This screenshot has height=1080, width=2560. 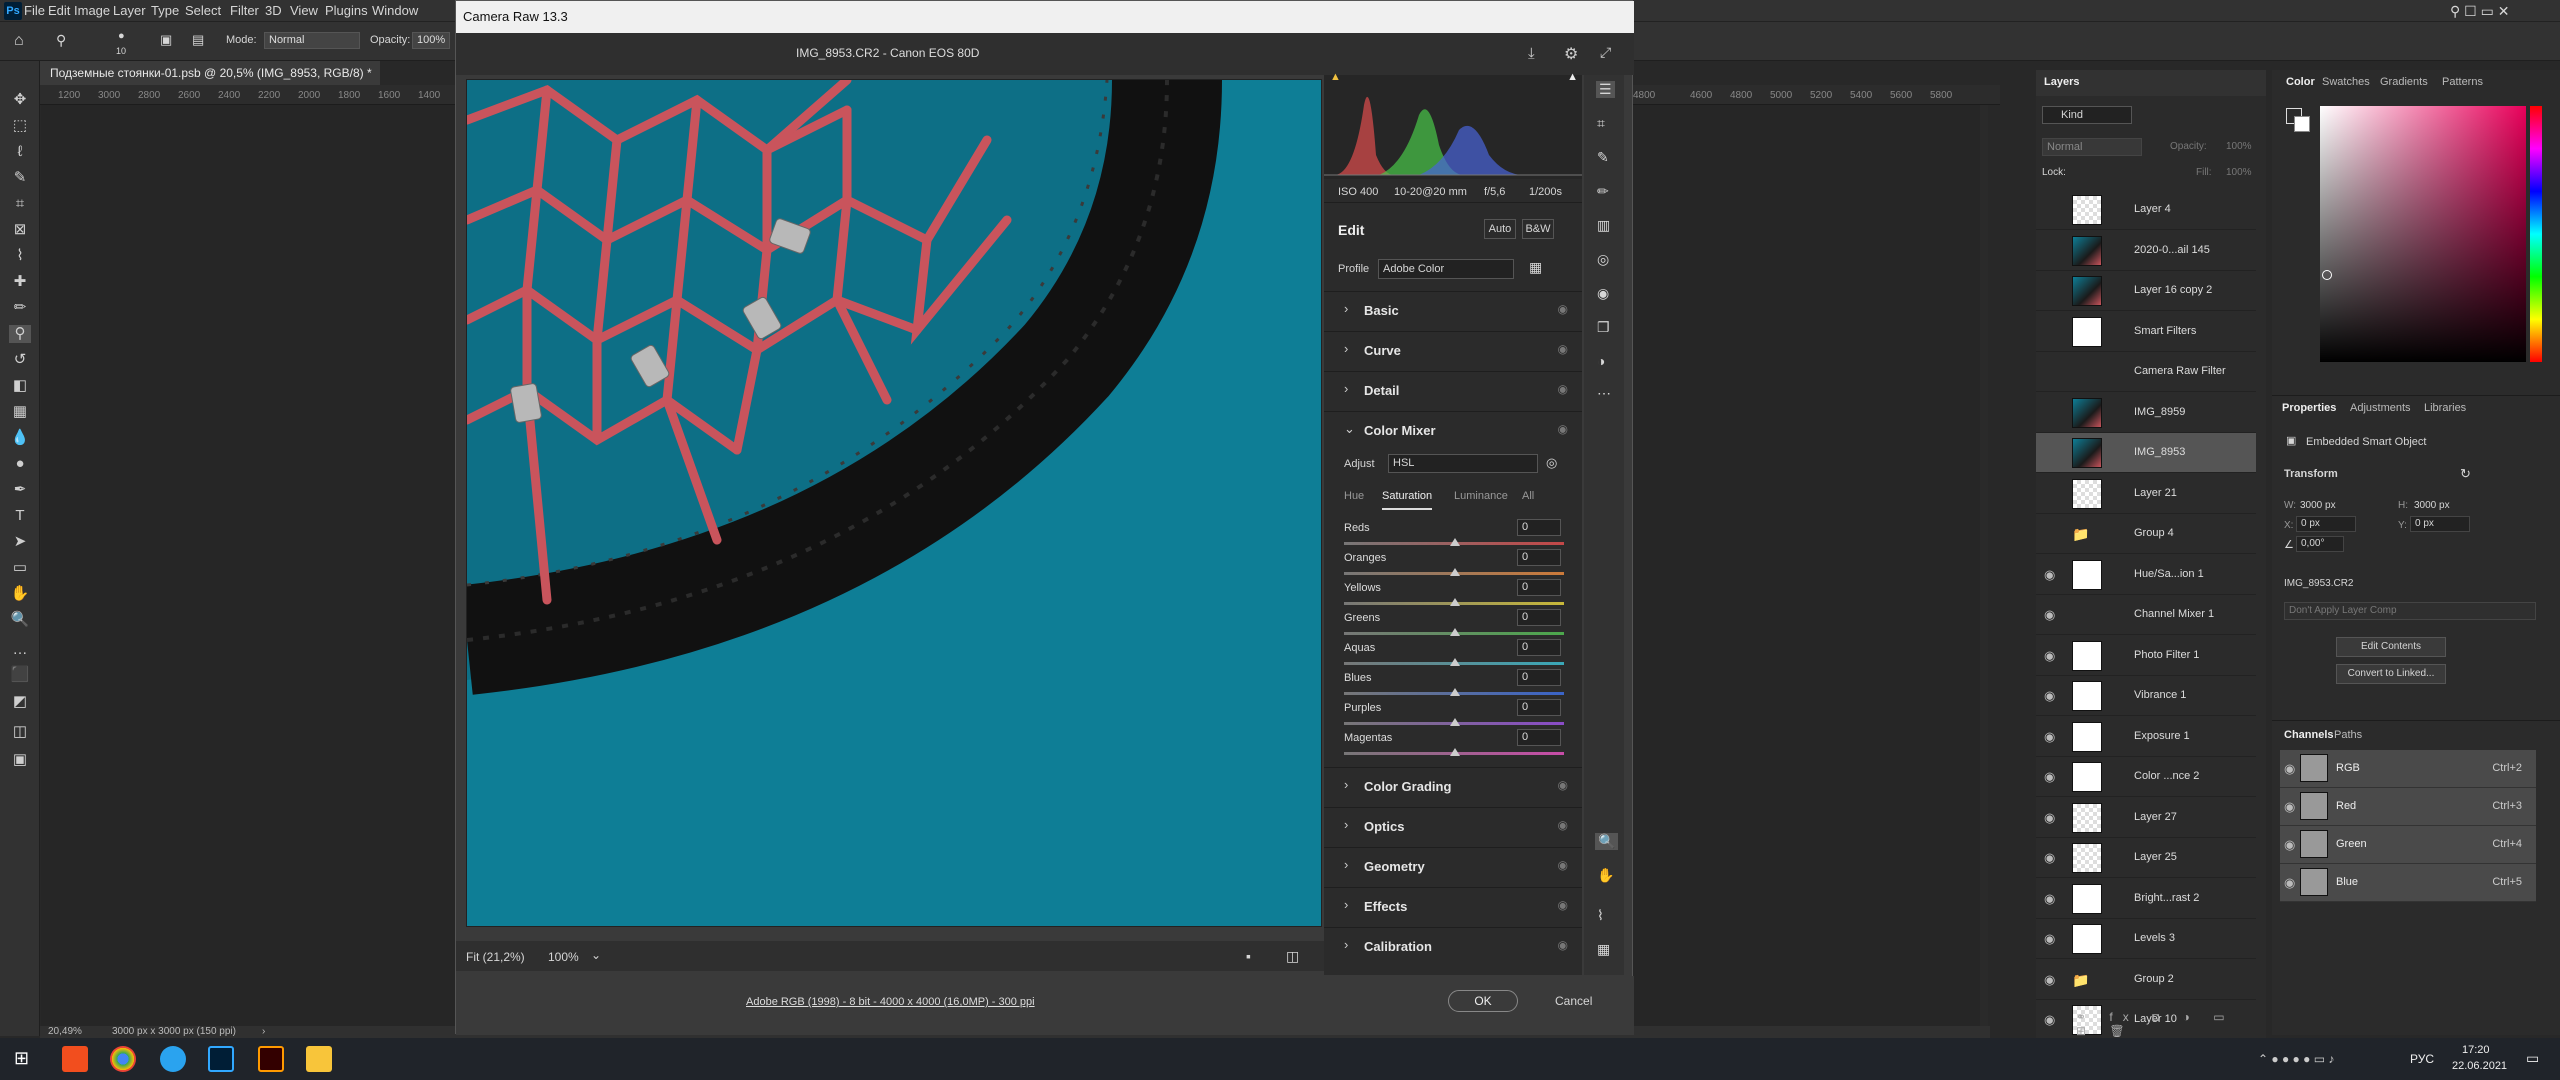 I want to click on mode-select: Normal, so click(x=312, y=40).